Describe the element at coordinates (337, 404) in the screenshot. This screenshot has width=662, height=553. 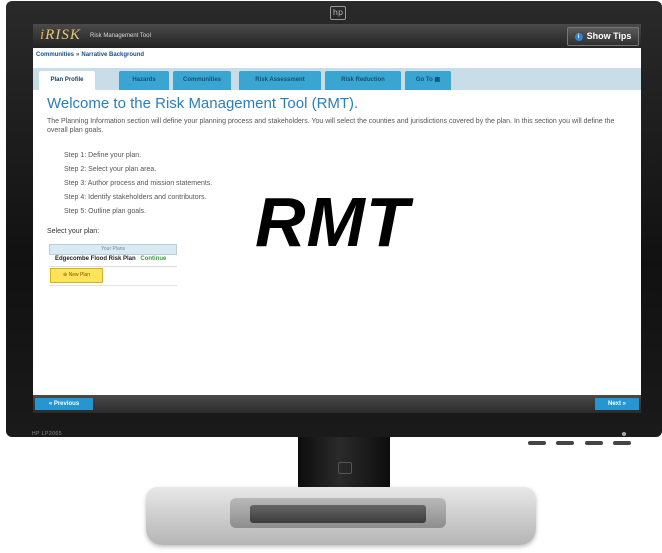
I see `footer-bar: « Previous Next »` at that location.